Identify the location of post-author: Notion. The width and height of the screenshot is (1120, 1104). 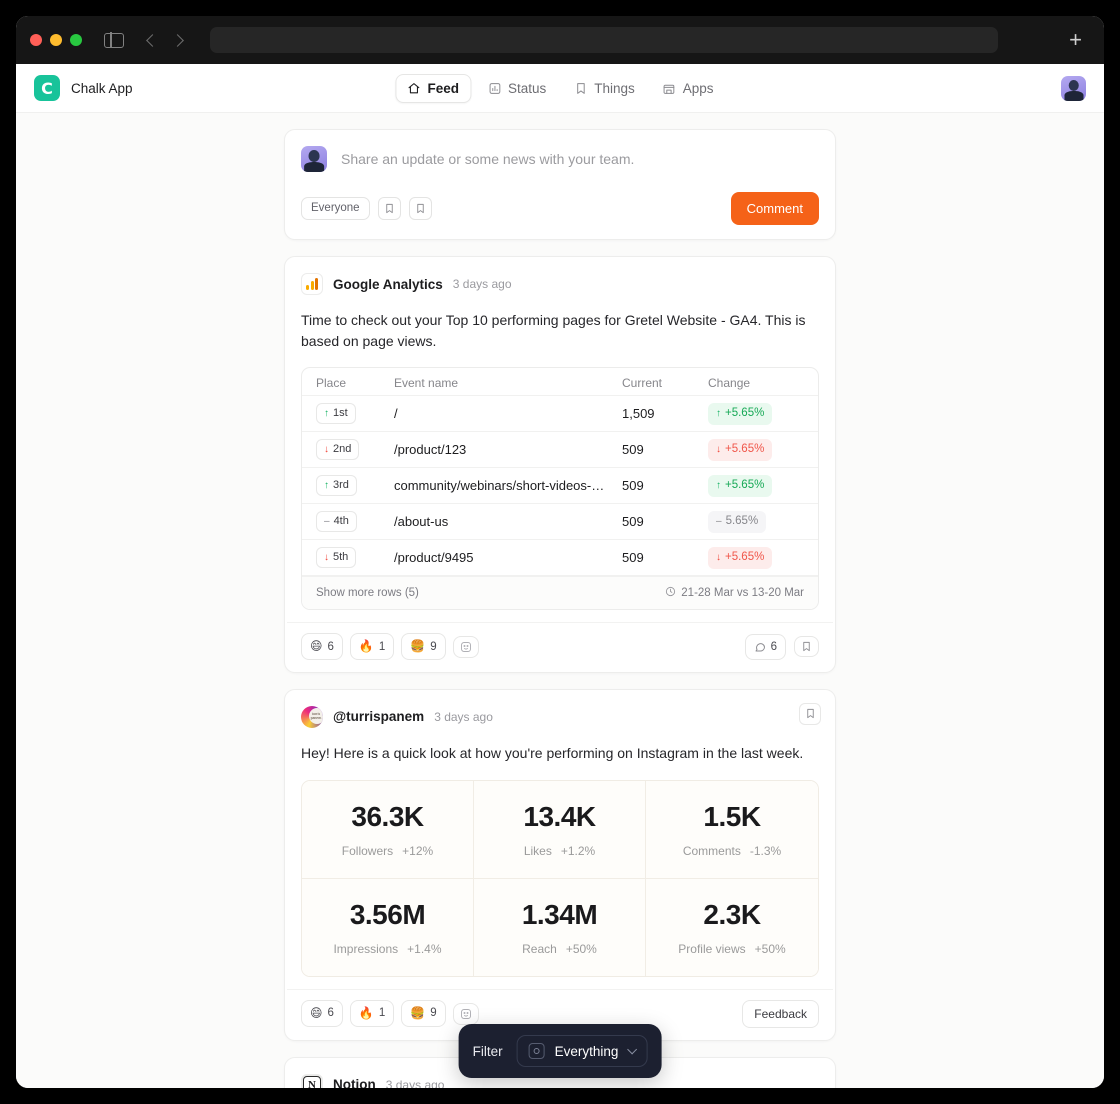
(354, 1082).